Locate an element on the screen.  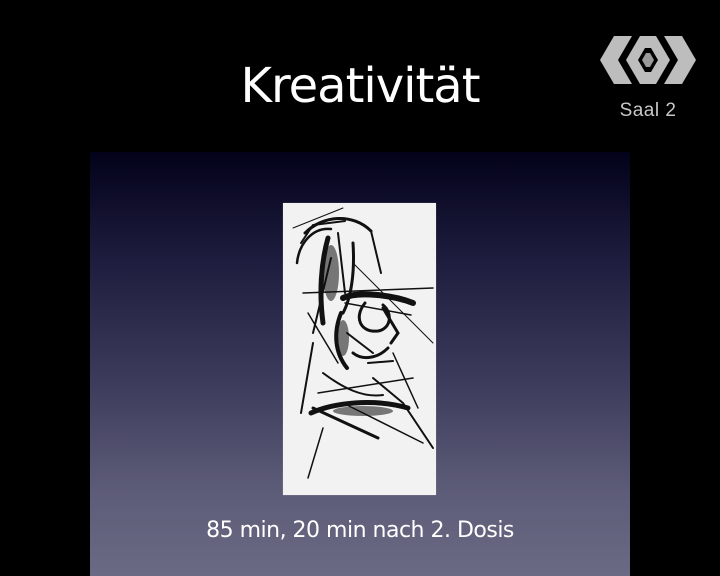
broadcast-logo-icon is located at coordinates (648, 61).